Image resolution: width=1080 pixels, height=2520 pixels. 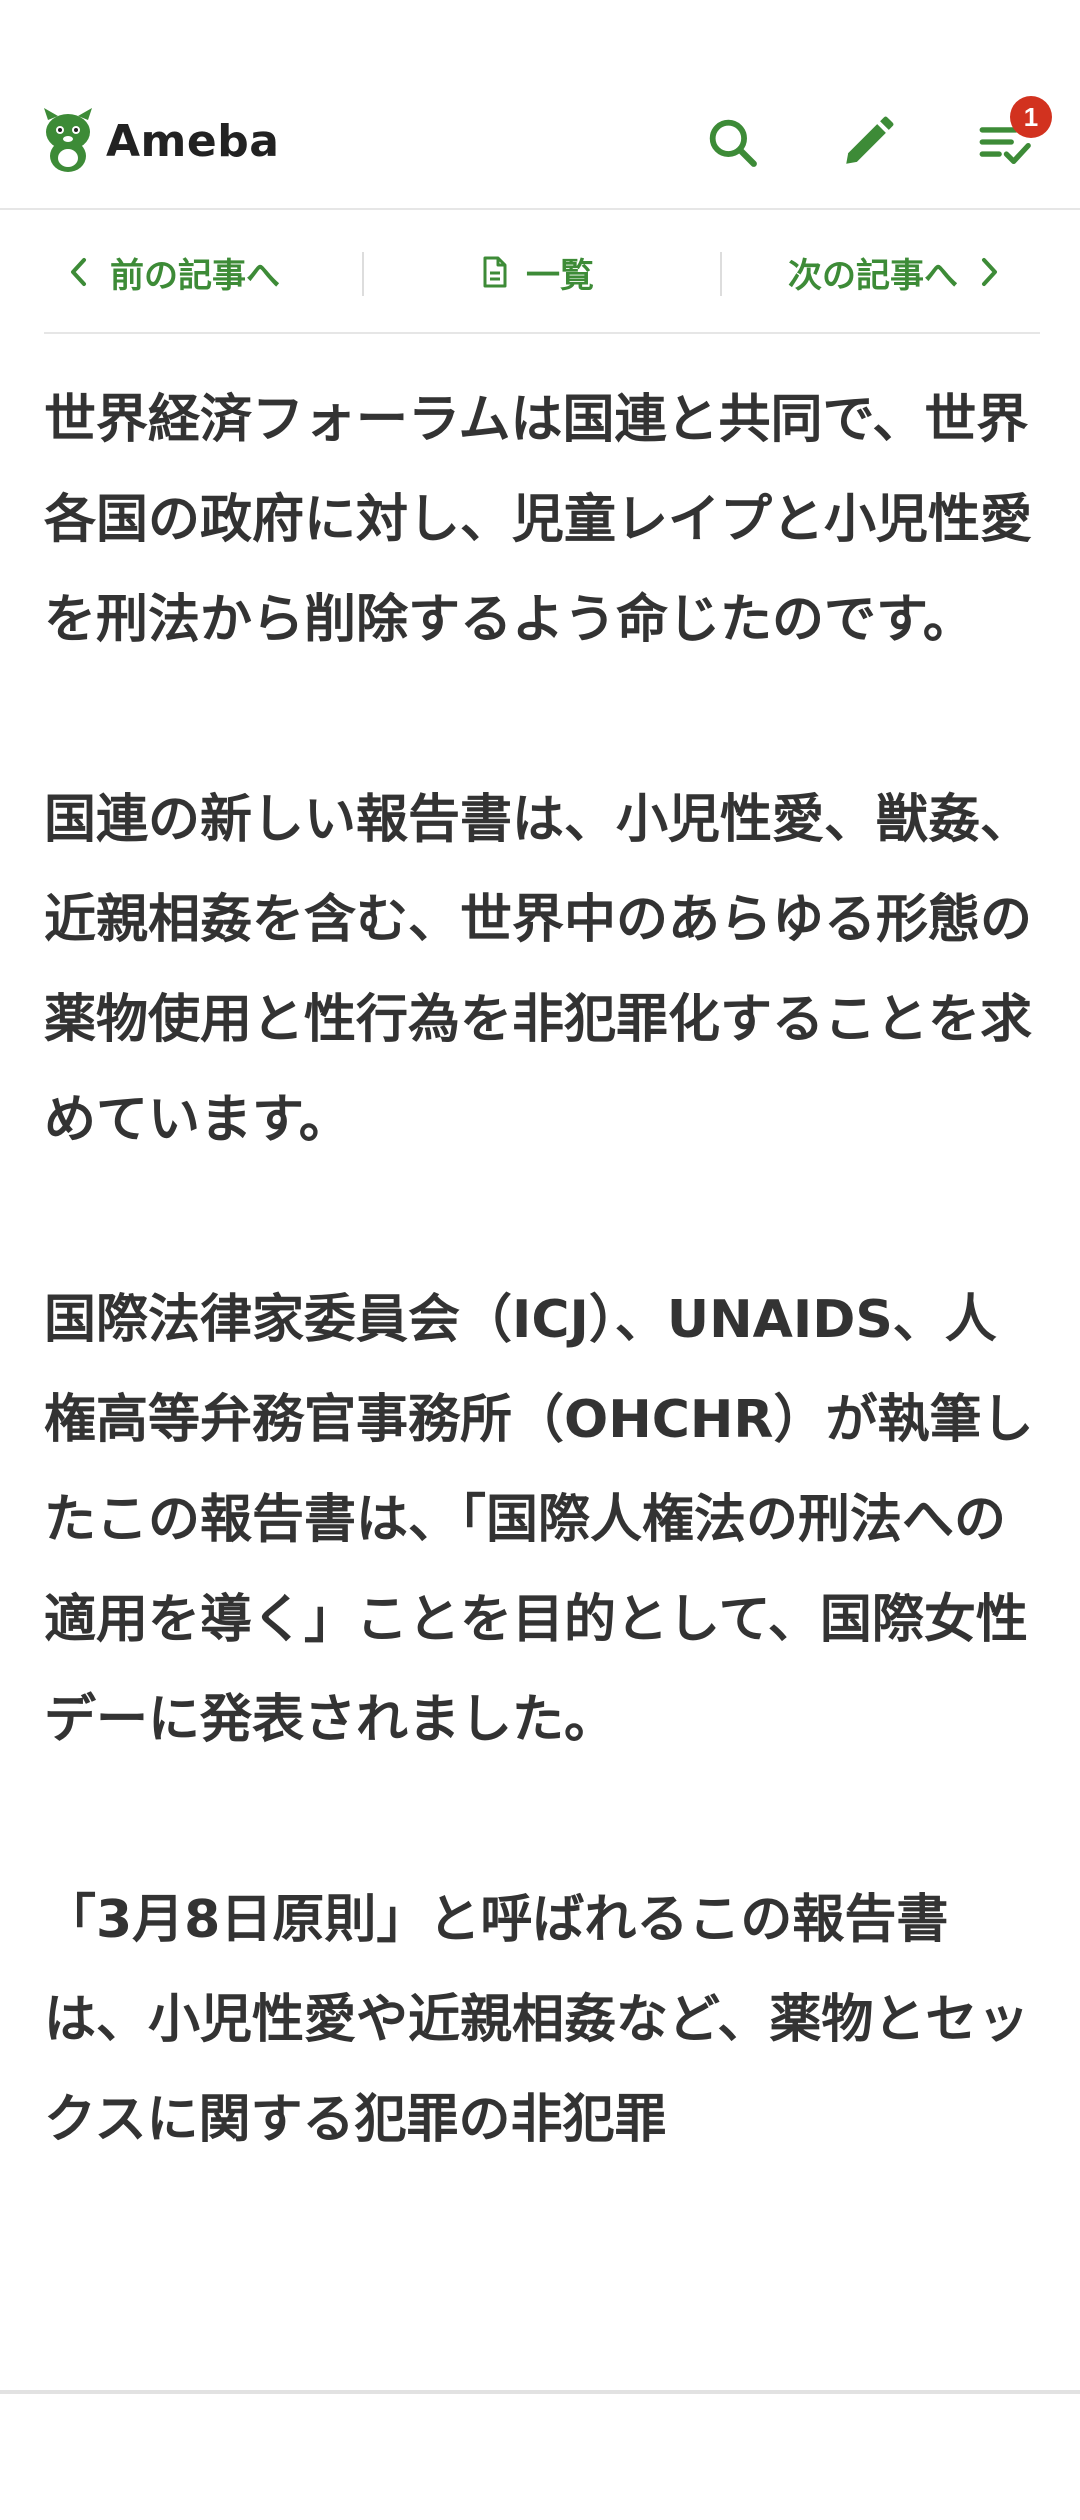 I want to click on notification-badge: 1, so click(x=1031, y=117).